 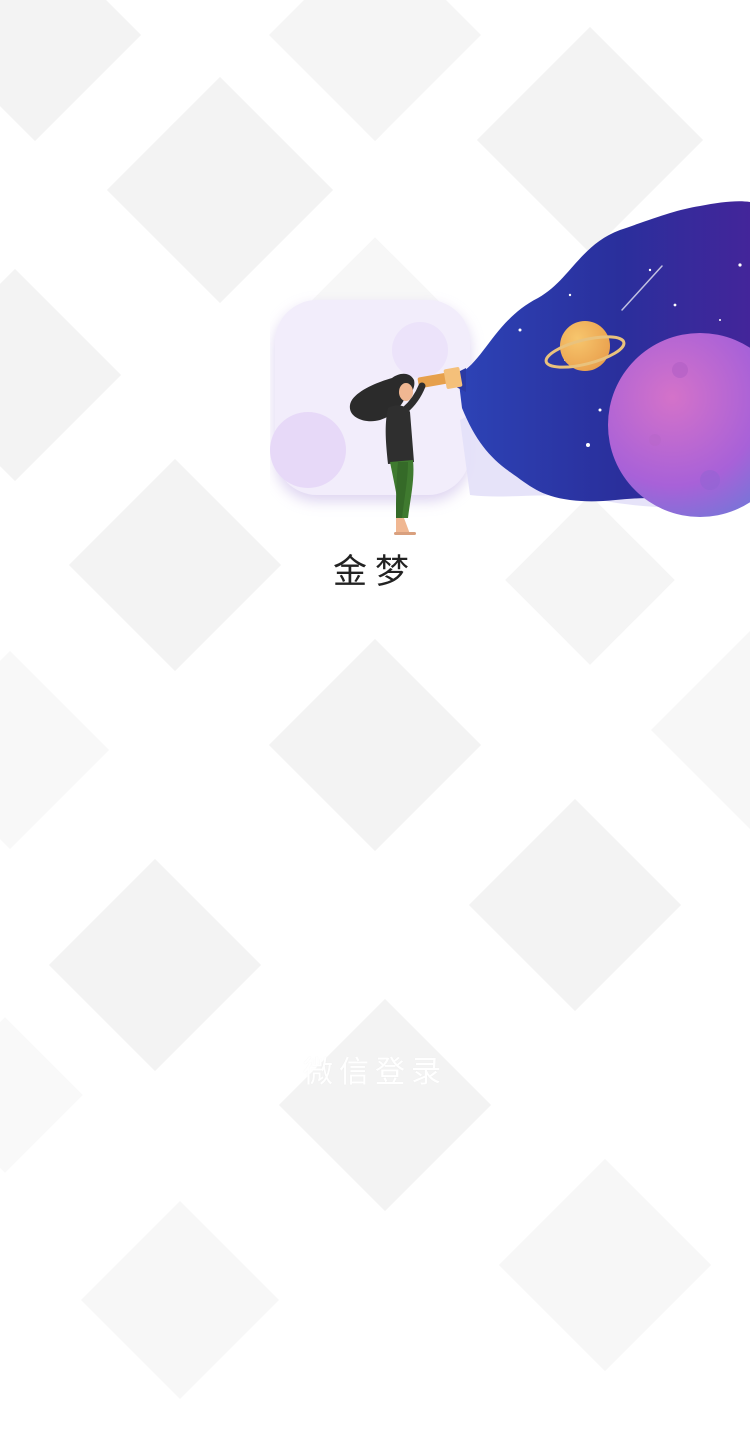 I want to click on wechat-login-button: 微信登录, so click(x=375, y=1073).